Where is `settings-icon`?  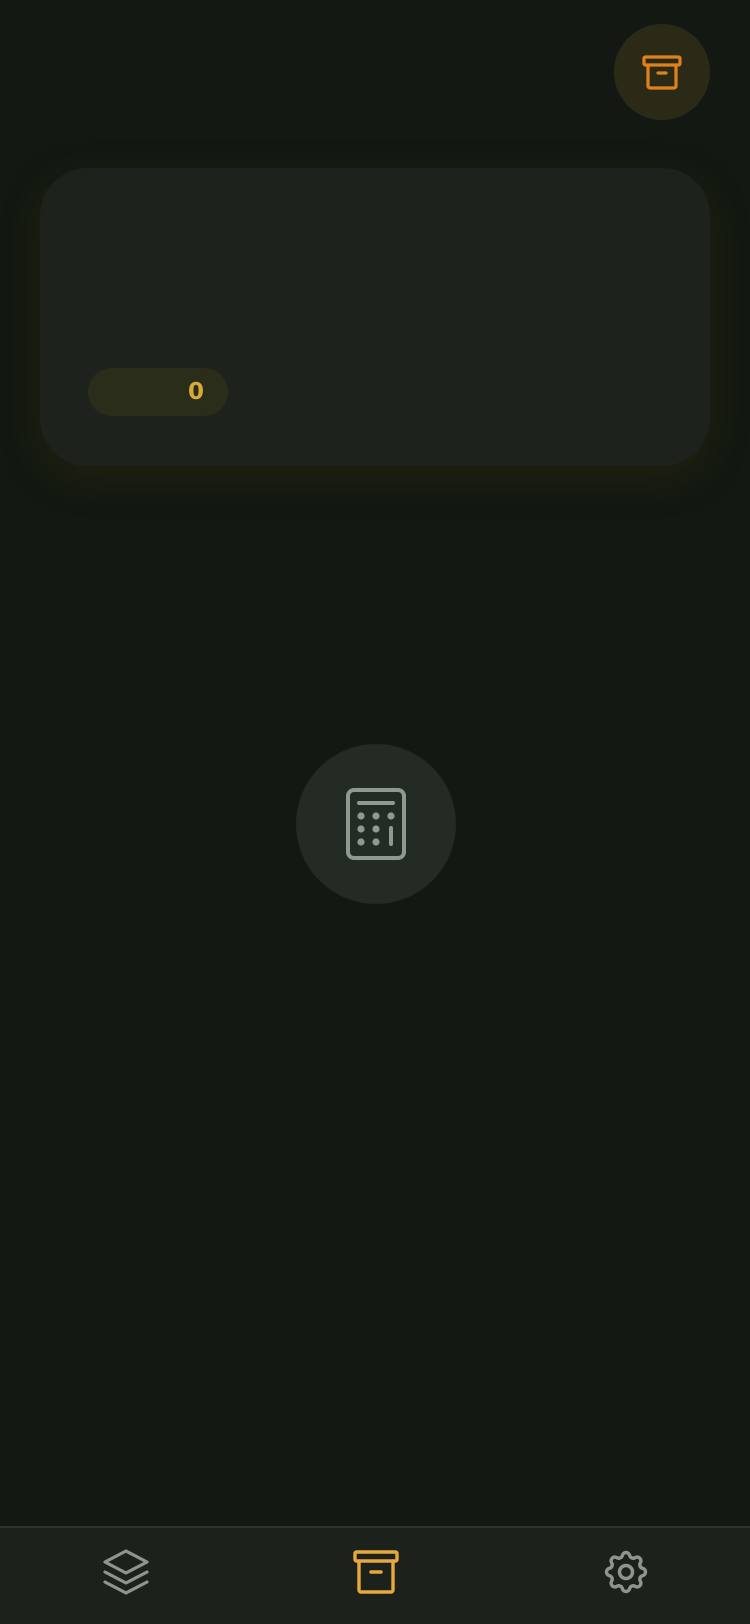 settings-icon is located at coordinates (626, 1572).